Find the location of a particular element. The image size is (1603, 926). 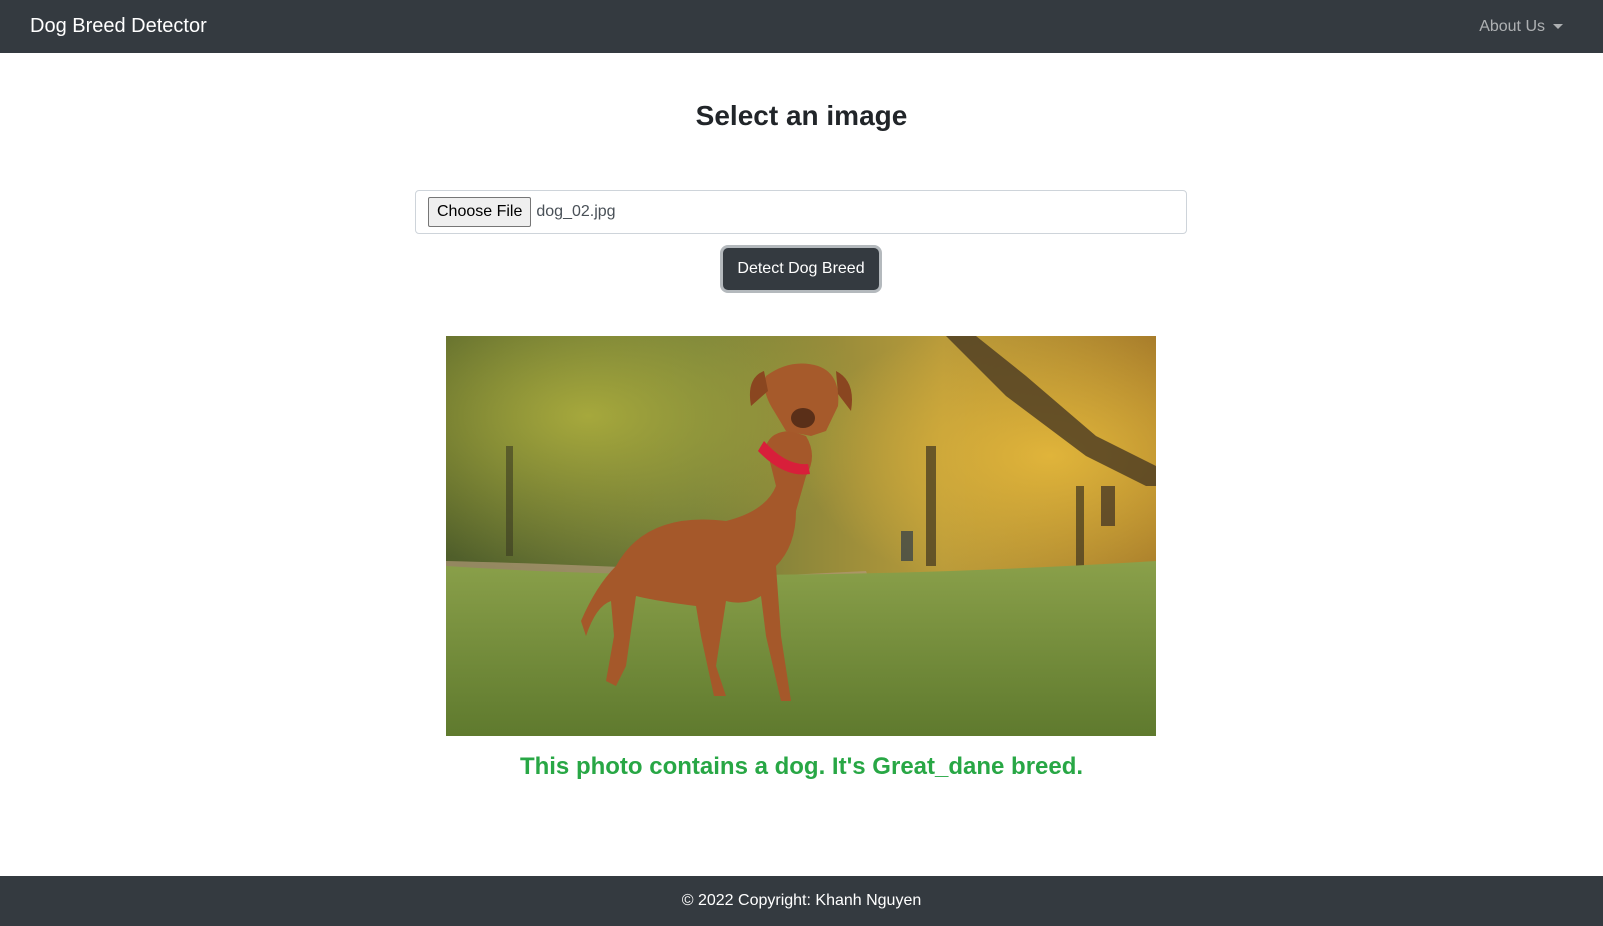

about-us-label: About Us is located at coordinates (1512, 26).